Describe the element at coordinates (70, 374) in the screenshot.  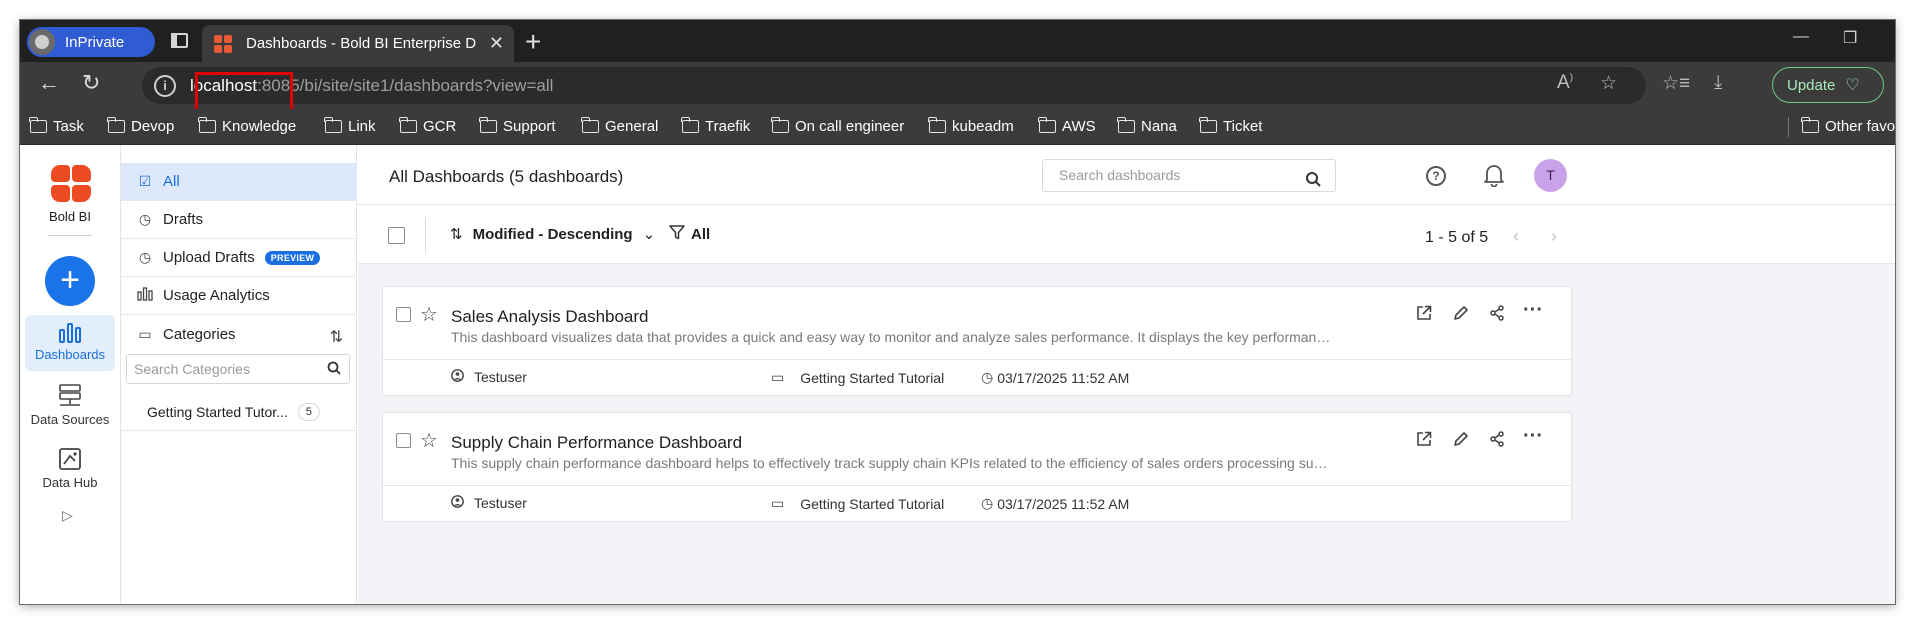
I see `left-nav-rail: Bold BI + Dashboards Data Sources Data H` at that location.